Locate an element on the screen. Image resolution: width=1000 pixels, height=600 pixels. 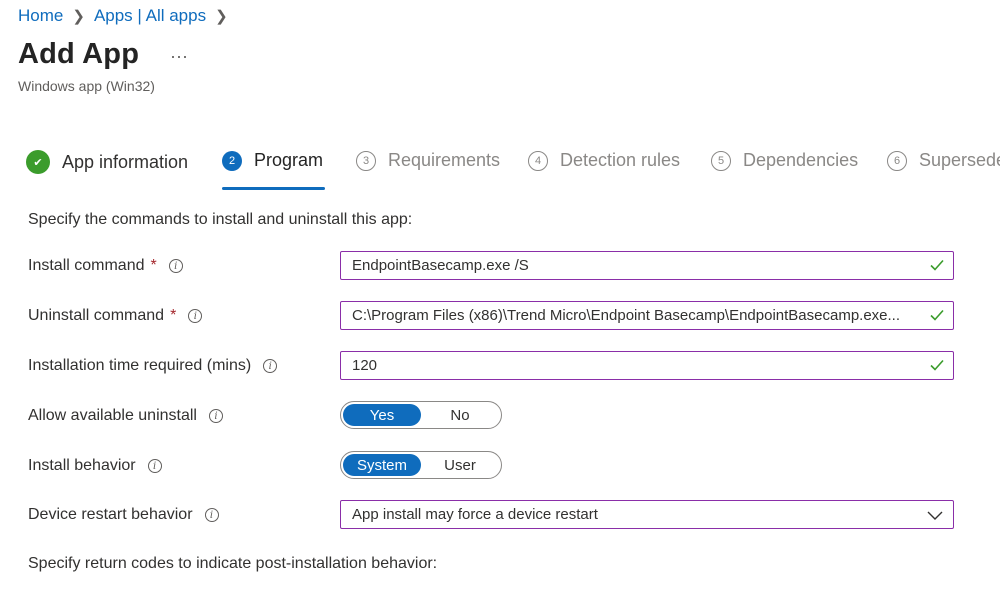
label-text: Allow available uninstall is located at coordinates (112, 415).